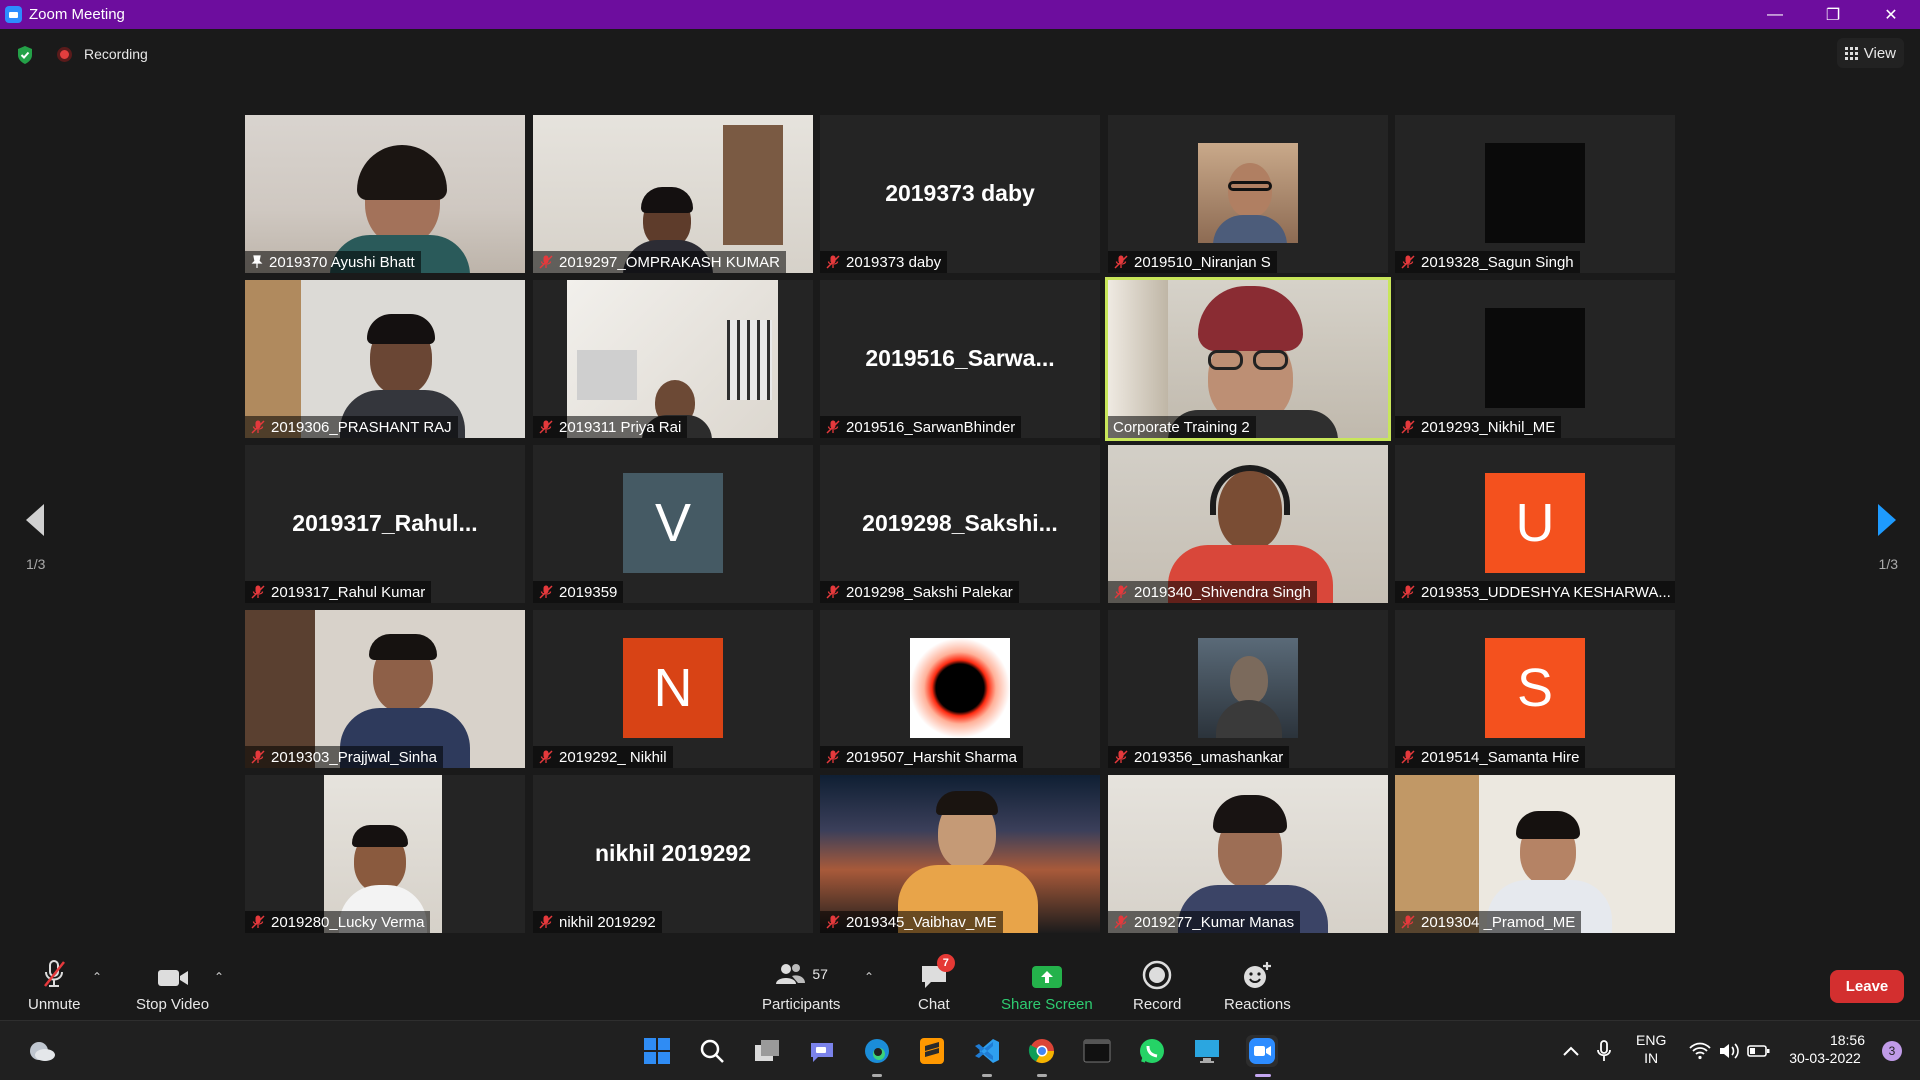 Image resolution: width=1920 pixels, height=1080 pixels. What do you see at coordinates (767, 1051) in the screenshot?
I see `task-view-icon` at bounding box center [767, 1051].